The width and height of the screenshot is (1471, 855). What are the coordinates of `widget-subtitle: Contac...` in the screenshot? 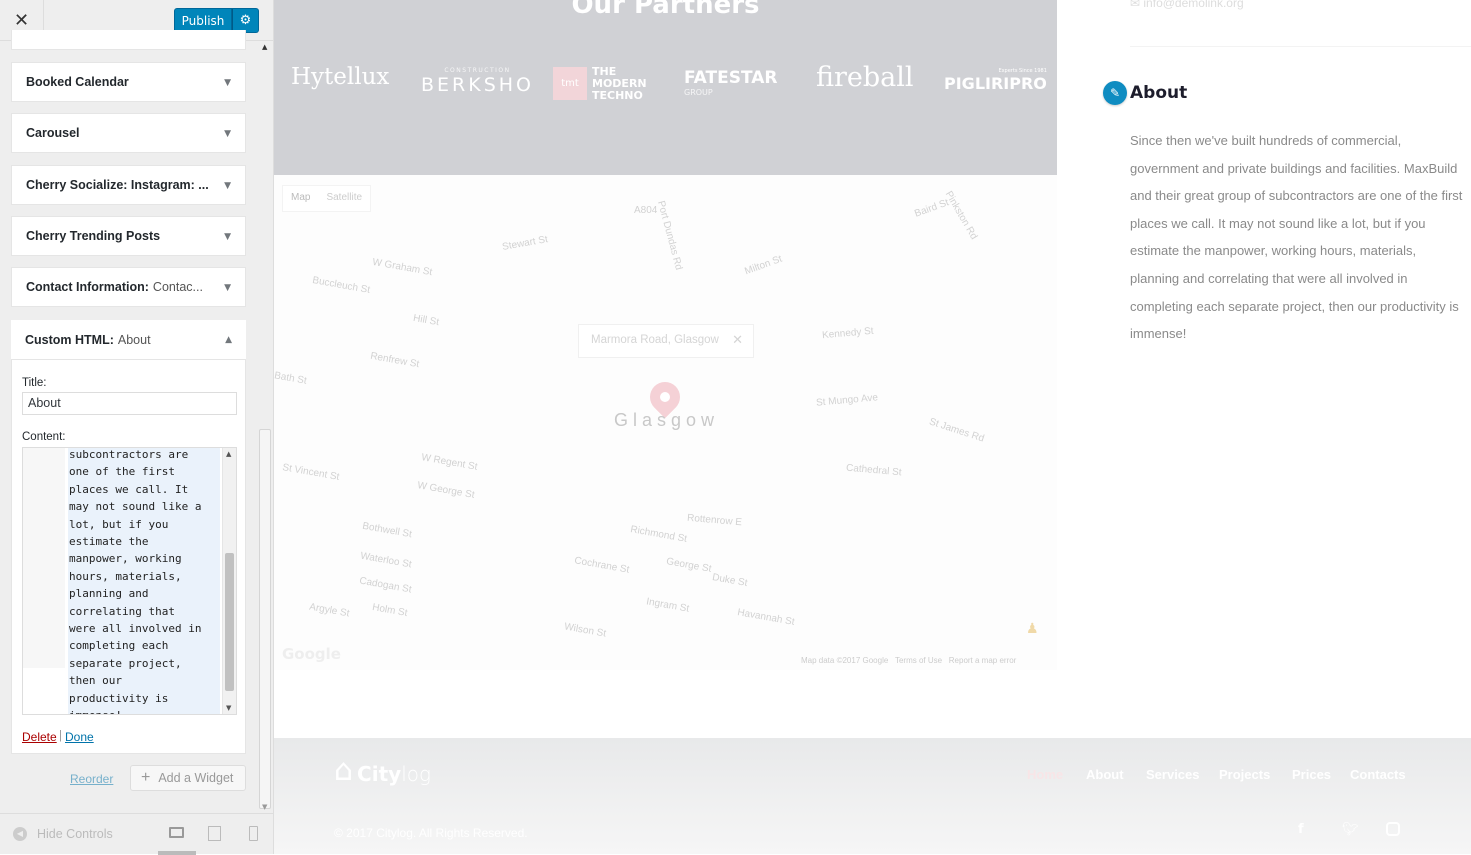 It's located at (177, 287).